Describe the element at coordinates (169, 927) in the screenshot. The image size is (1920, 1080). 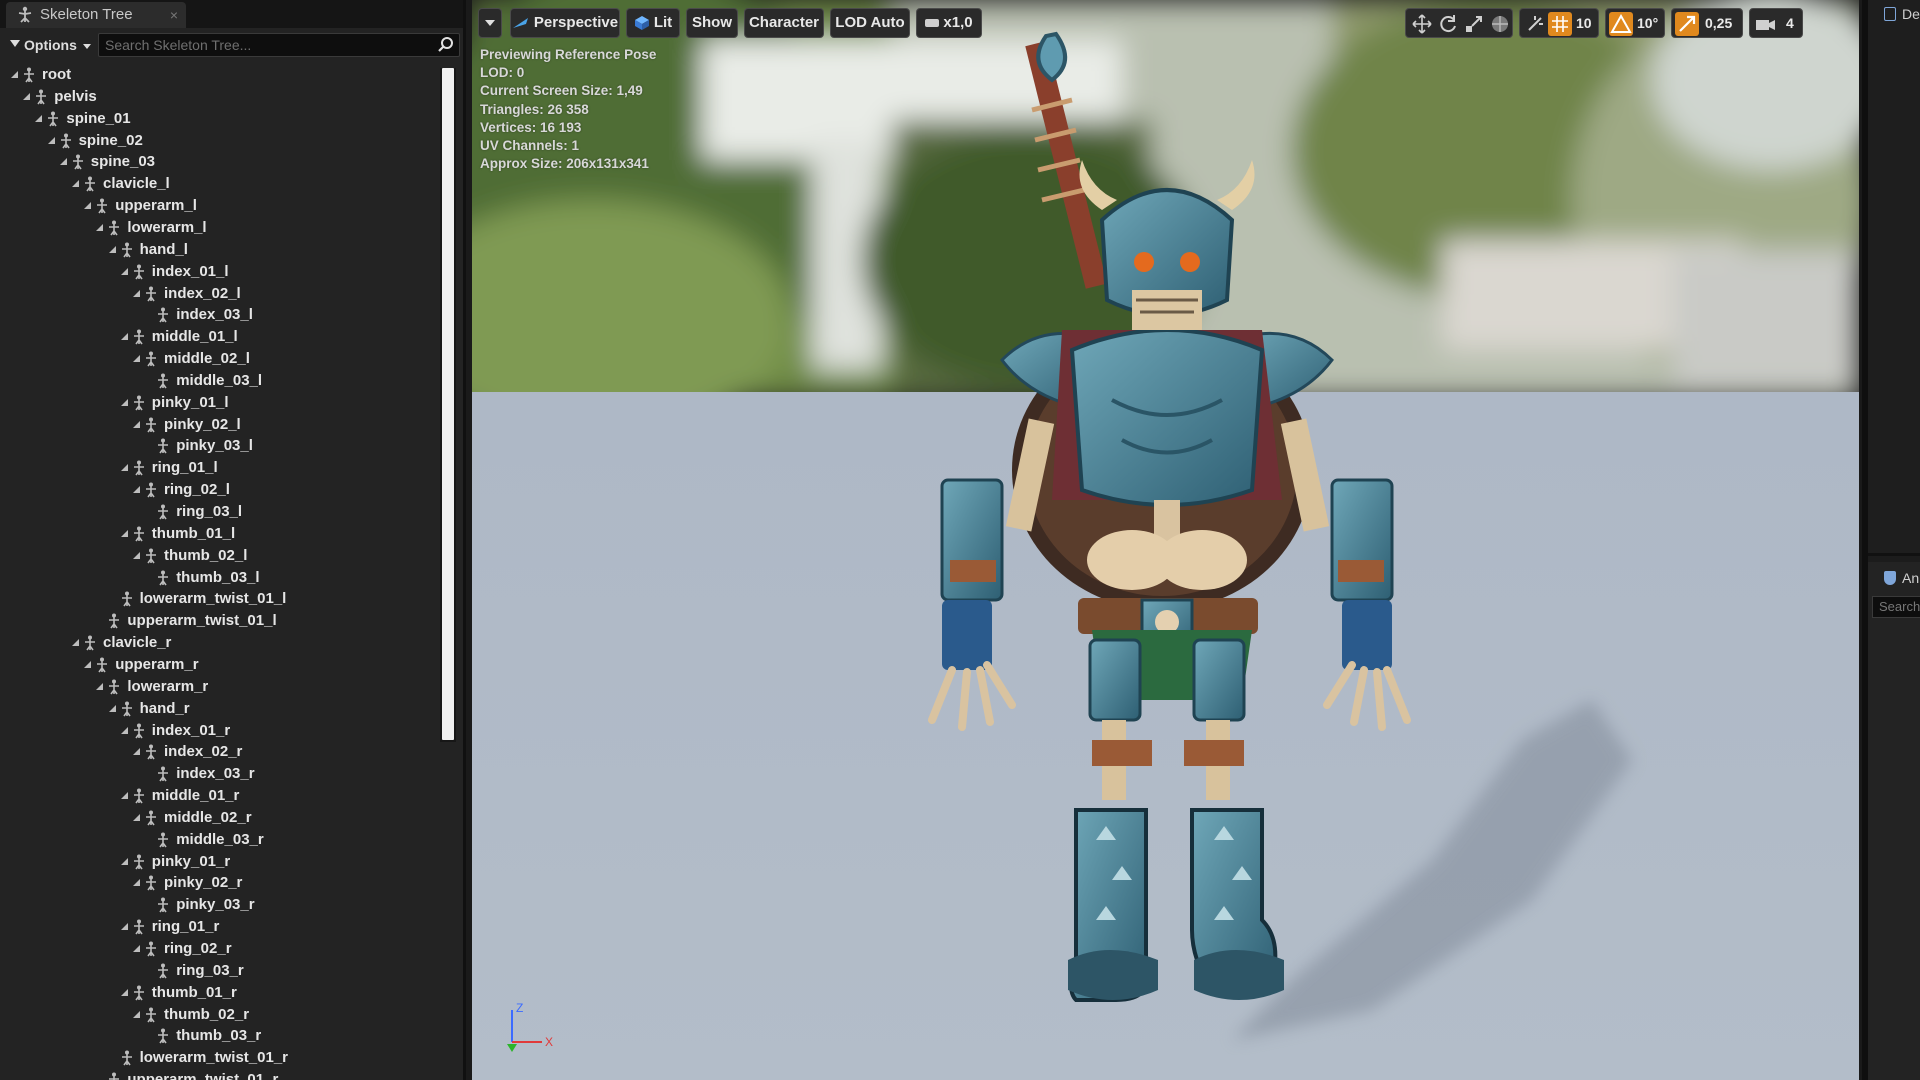
I see `bone-row-ring_01_r: ring_01_r` at that location.